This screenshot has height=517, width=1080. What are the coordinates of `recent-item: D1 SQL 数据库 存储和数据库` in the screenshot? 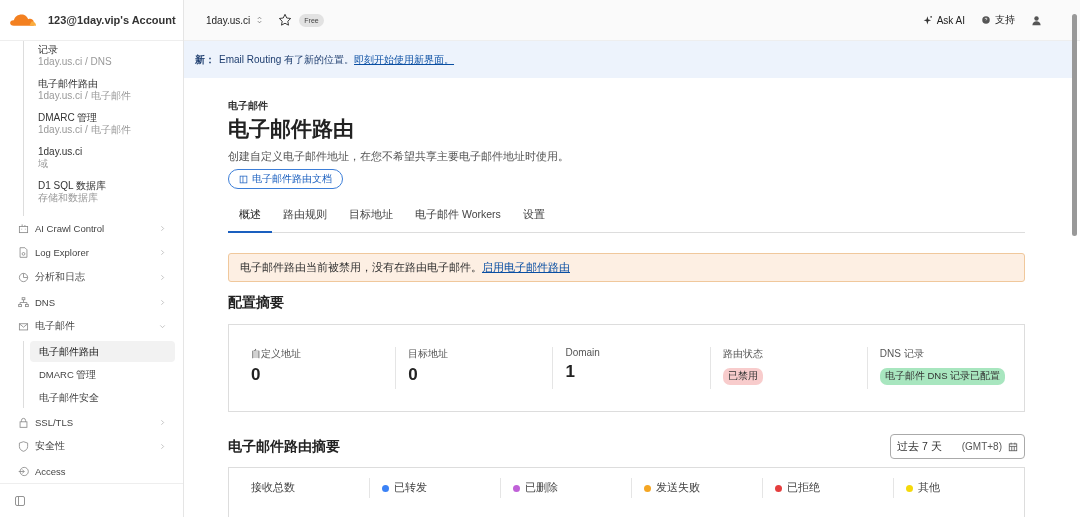 It's located at (110, 191).